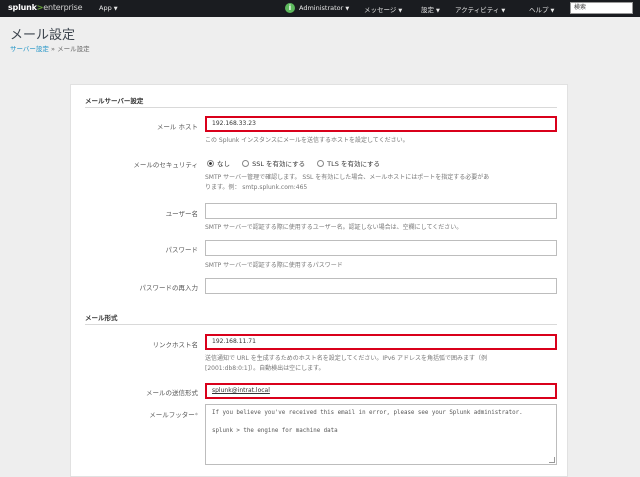 The height and width of the screenshot is (477, 640). Describe the element at coordinates (274, 265) in the screenshot. I see `password-help: SMTP サーバーで認証する際に使用するパスワード` at that location.